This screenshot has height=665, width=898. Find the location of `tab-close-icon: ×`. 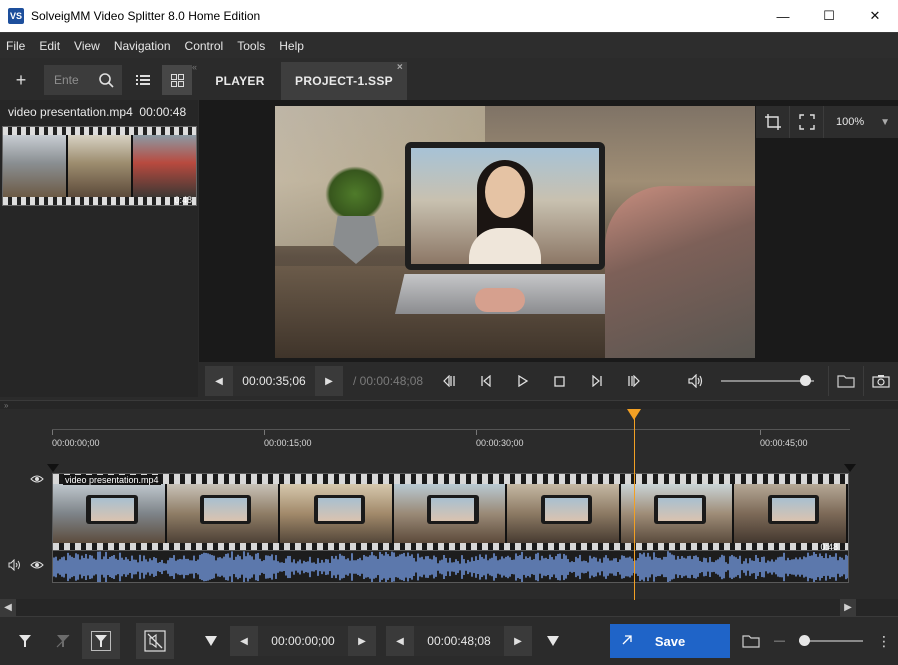

tab-close-icon: × is located at coordinates (400, 67).